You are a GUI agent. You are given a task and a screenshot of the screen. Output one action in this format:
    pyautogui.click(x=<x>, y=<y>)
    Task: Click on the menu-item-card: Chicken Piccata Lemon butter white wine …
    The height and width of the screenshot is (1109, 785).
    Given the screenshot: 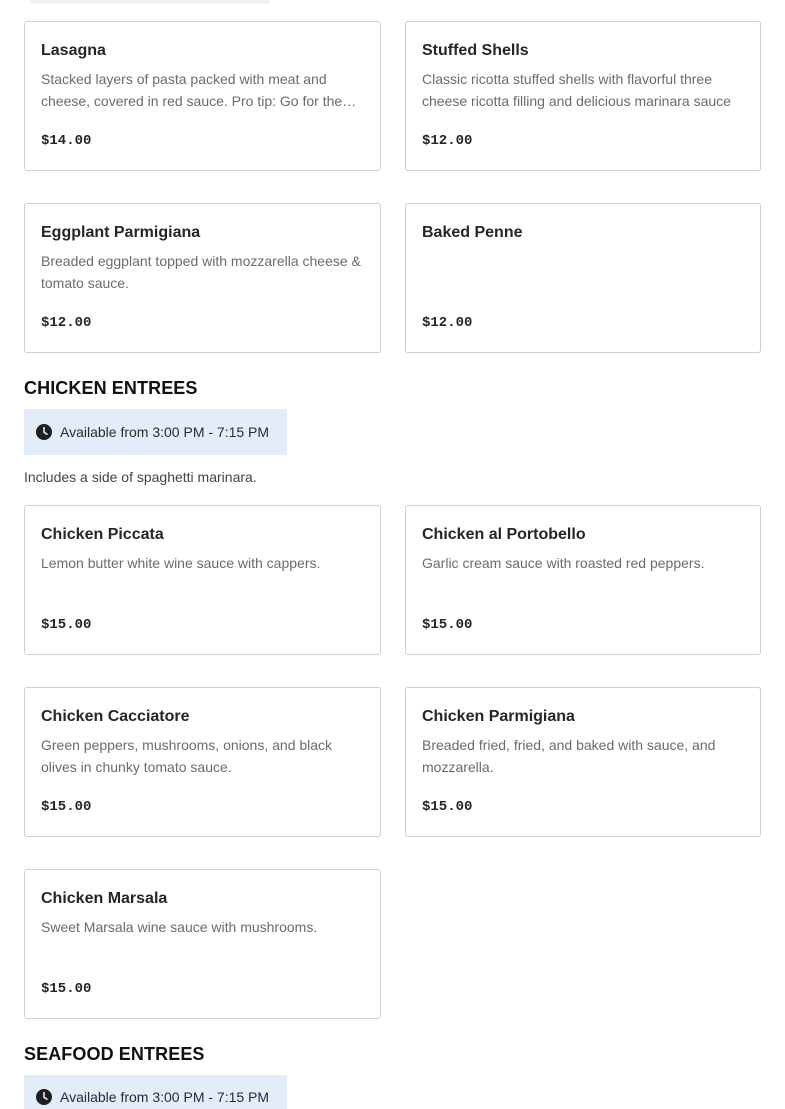 What is the action you would take?
    pyautogui.click(x=202, y=580)
    